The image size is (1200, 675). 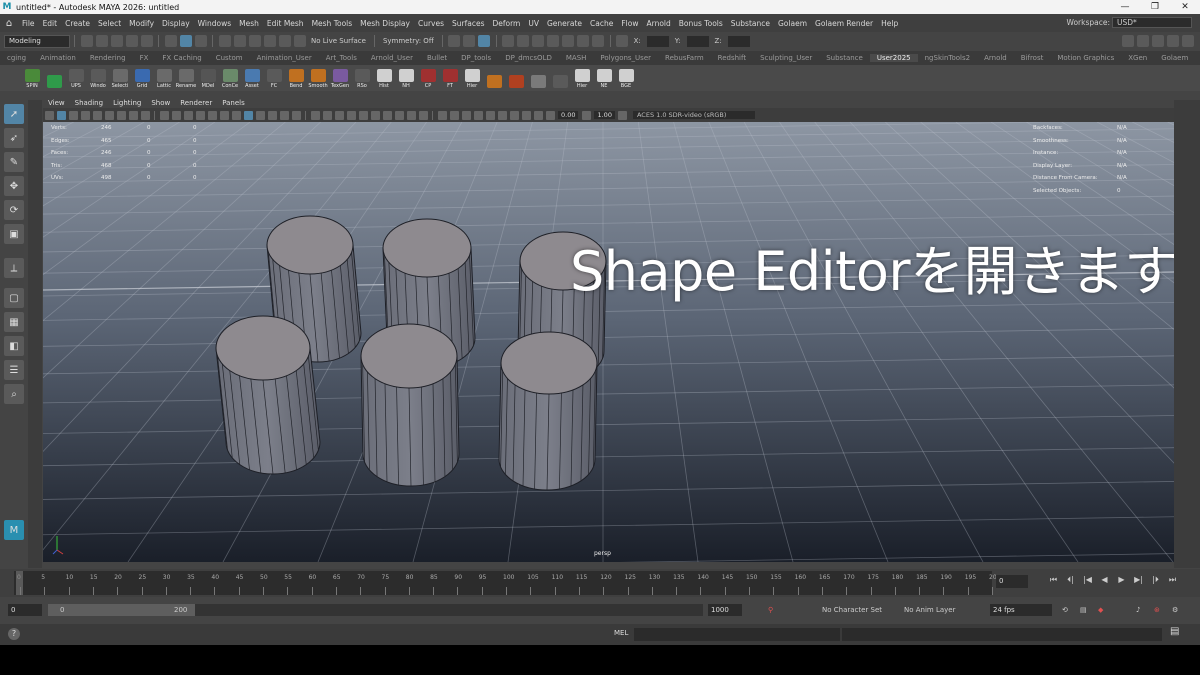 I want to click on persp-outliner-icon: ◧, so click(x=14, y=346).